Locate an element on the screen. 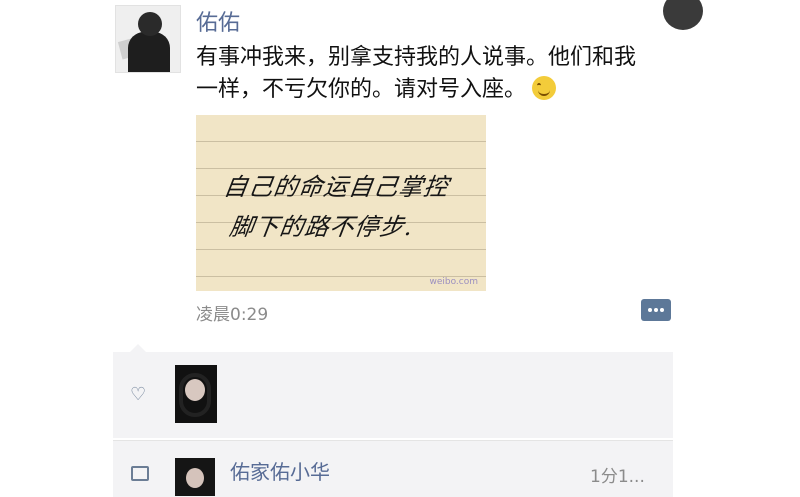 This screenshot has height=497, width=800. post-text: 有事冲我来，别拿支持我的人说事。他们和我一样，不亏欠你的。请对号入座。 is located at coordinates (416, 74).